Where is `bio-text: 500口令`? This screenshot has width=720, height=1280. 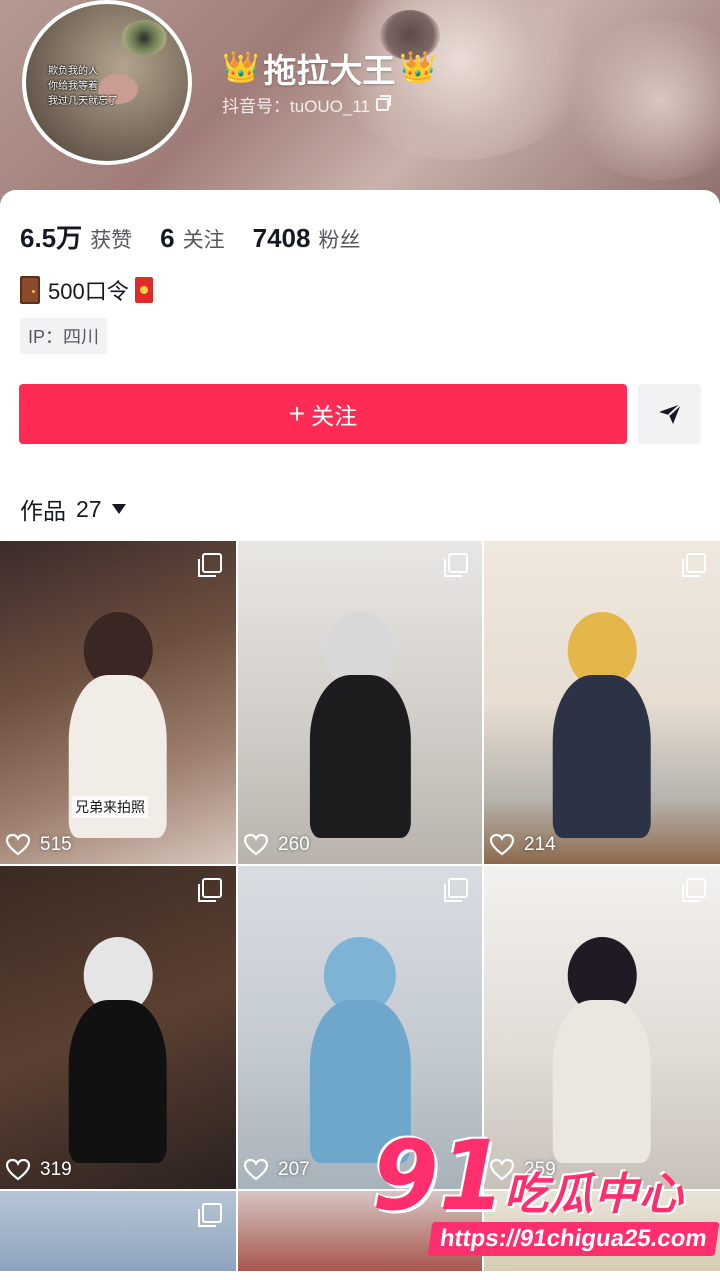 bio-text: 500口令 is located at coordinates (88, 291).